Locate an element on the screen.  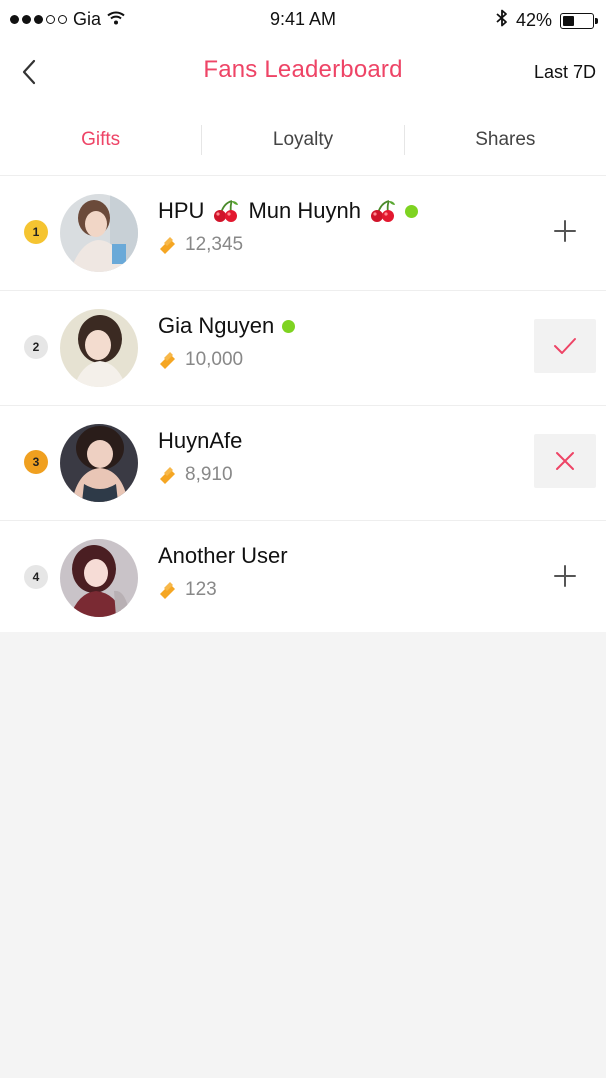
fan-name: Gia Nguyen is located at coordinates (227, 326).